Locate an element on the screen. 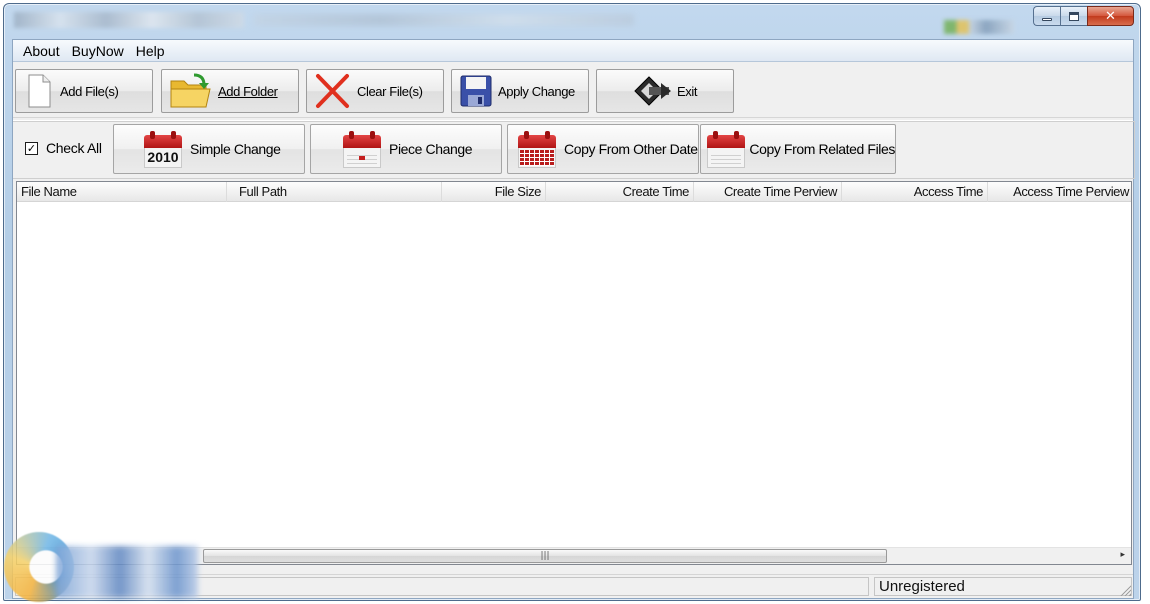 Image resolution: width=1150 pixels, height=604 pixels. close-button: ✕ is located at coordinates (1110, 16).